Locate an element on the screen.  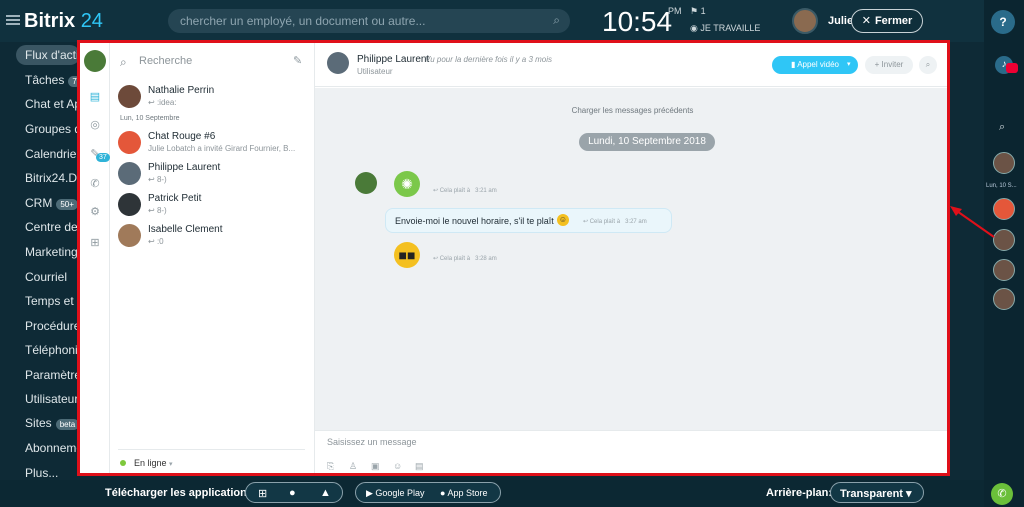
nav-item-activity: Flux d'activités is located at coordinates (52, 55).